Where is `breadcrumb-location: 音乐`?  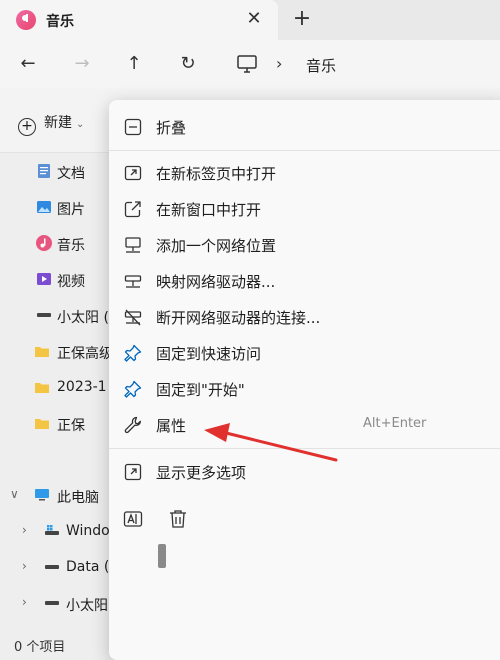
breadcrumb-location: 音乐 is located at coordinates (321, 65).